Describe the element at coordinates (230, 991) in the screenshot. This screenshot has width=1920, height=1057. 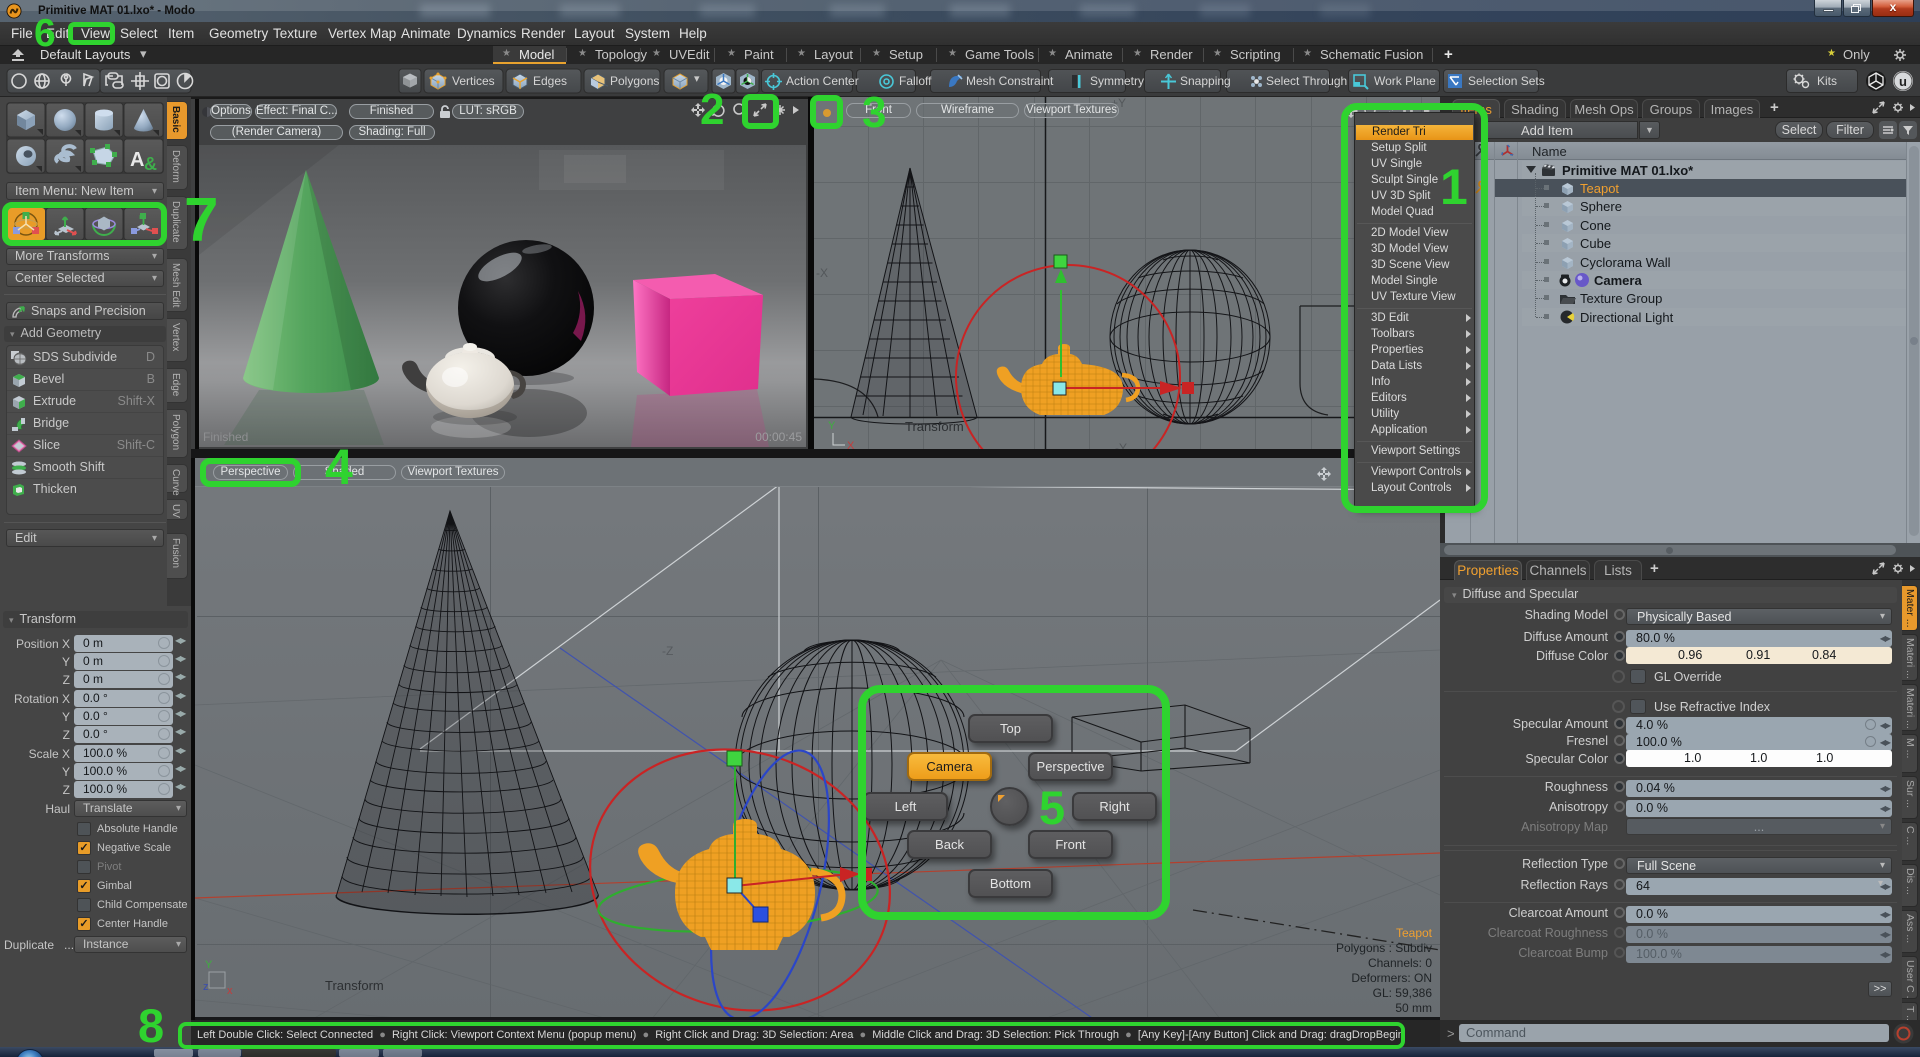
I see `svg-text: x` at that location.